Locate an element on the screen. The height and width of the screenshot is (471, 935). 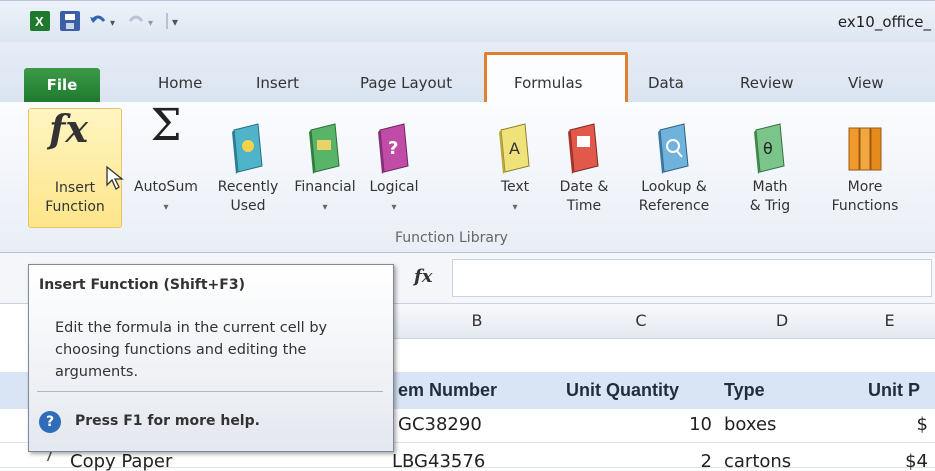
column-header-b: B is located at coordinates (477, 321).